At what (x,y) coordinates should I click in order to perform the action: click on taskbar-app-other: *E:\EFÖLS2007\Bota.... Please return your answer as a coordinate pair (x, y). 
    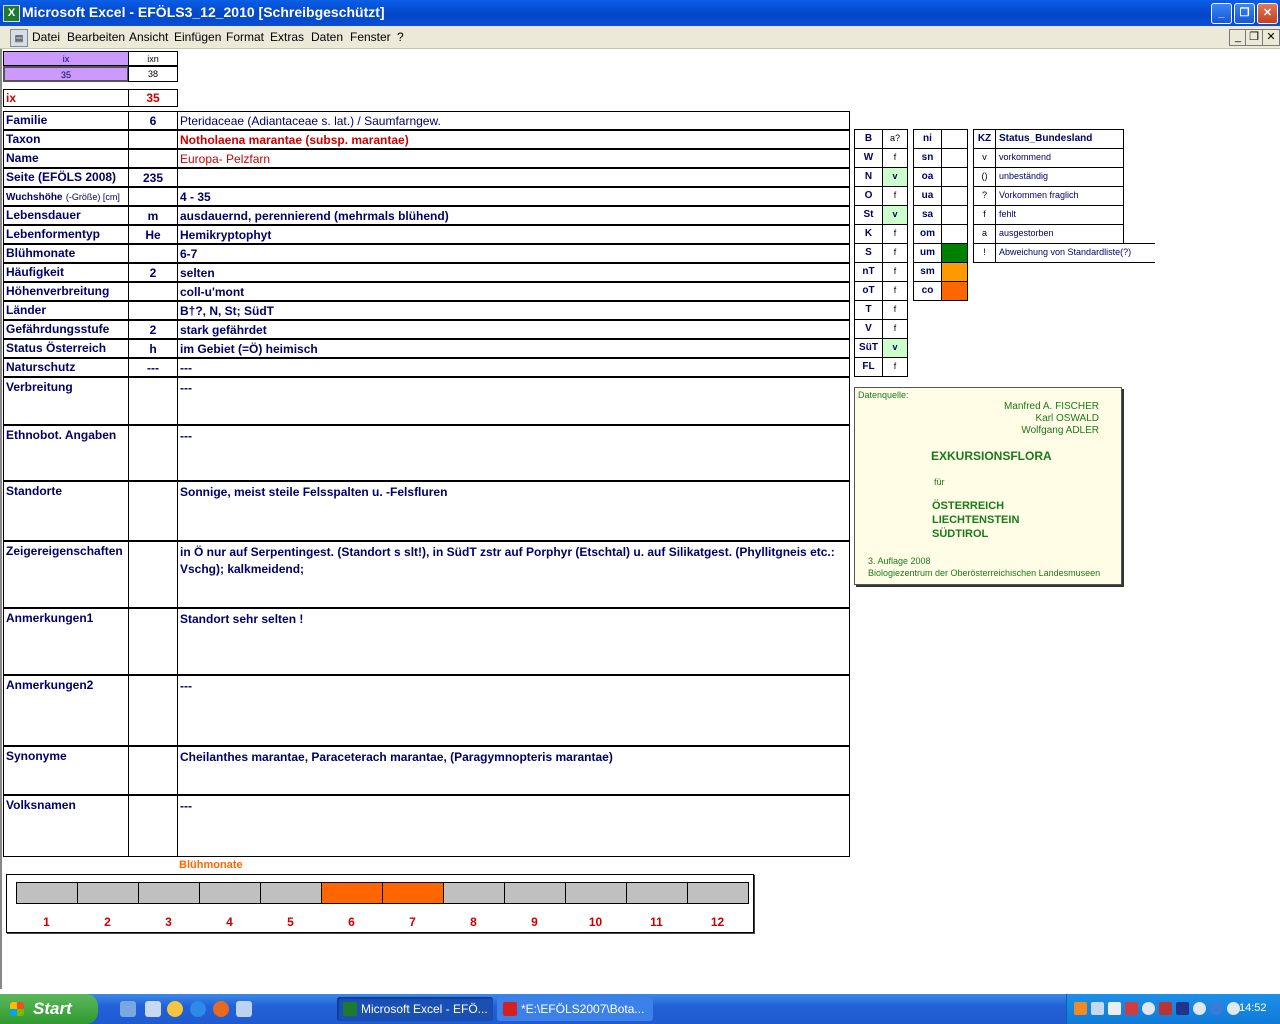
    Looking at the image, I should click on (575, 1009).